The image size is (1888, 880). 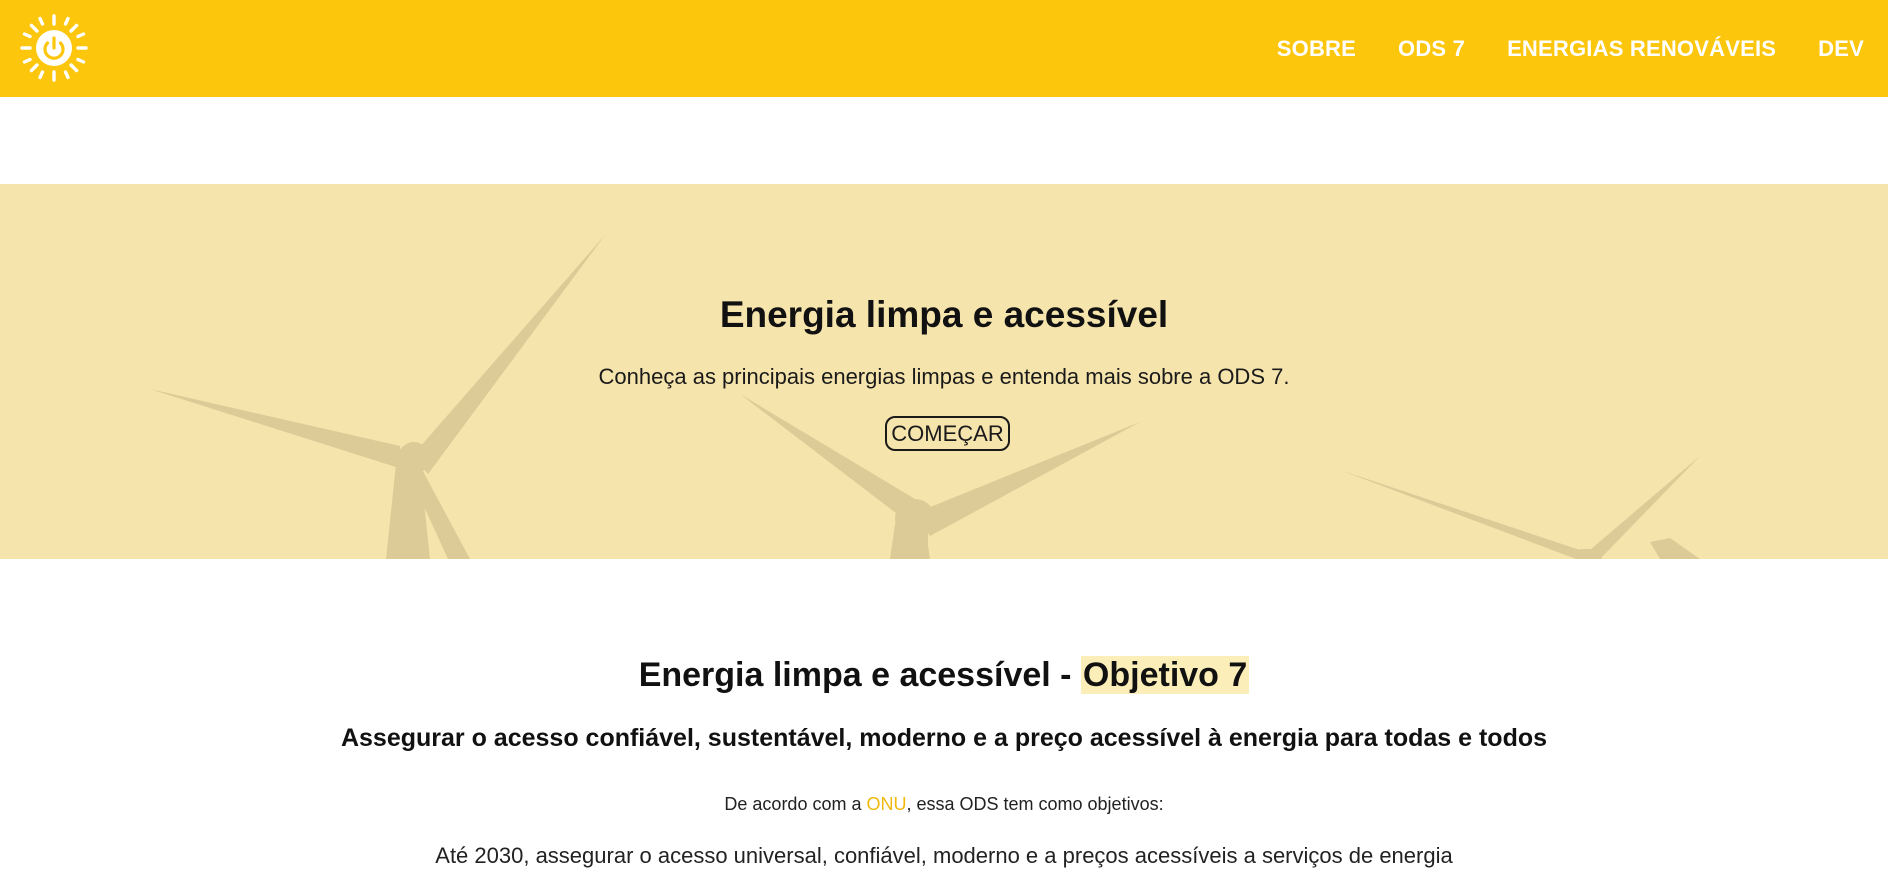 I want to click on nav-link-dev: DEV, so click(x=1841, y=49).